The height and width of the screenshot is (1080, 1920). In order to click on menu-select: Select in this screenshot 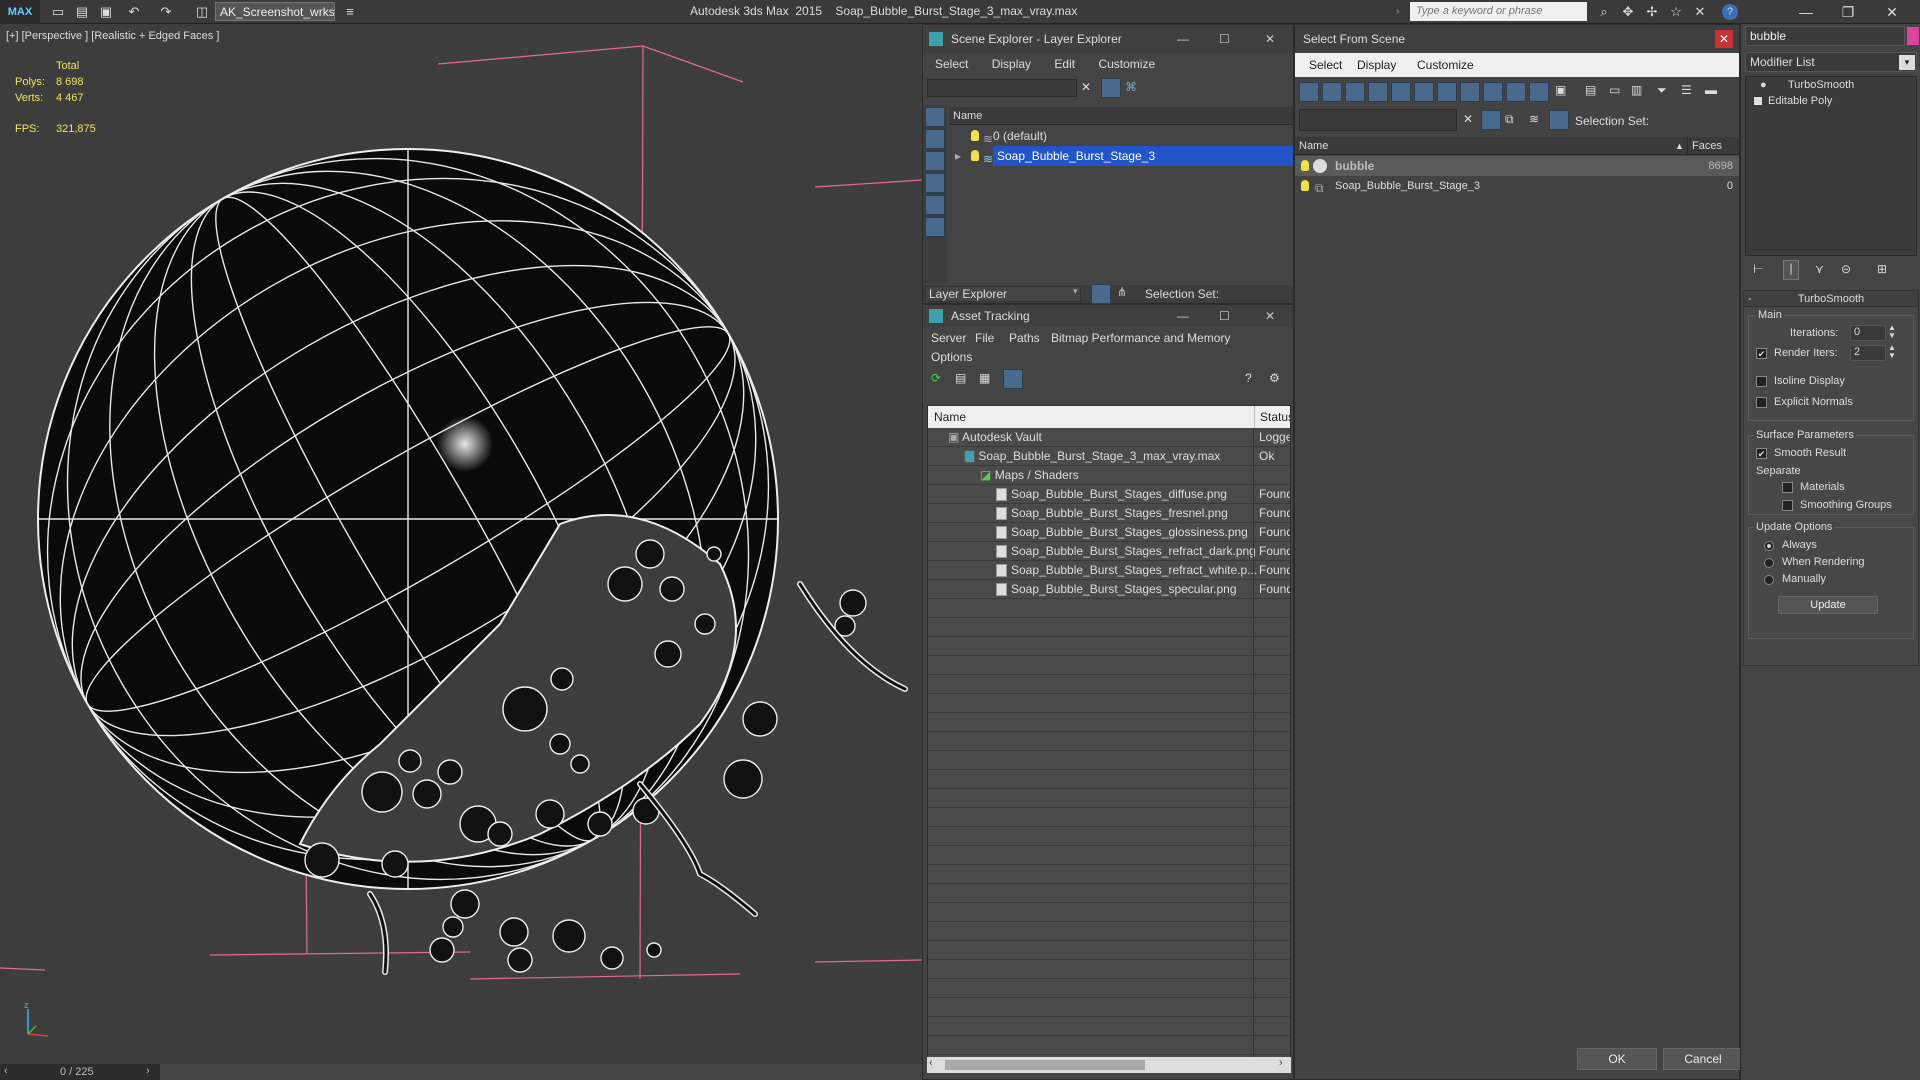, I will do `click(951, 64)`.